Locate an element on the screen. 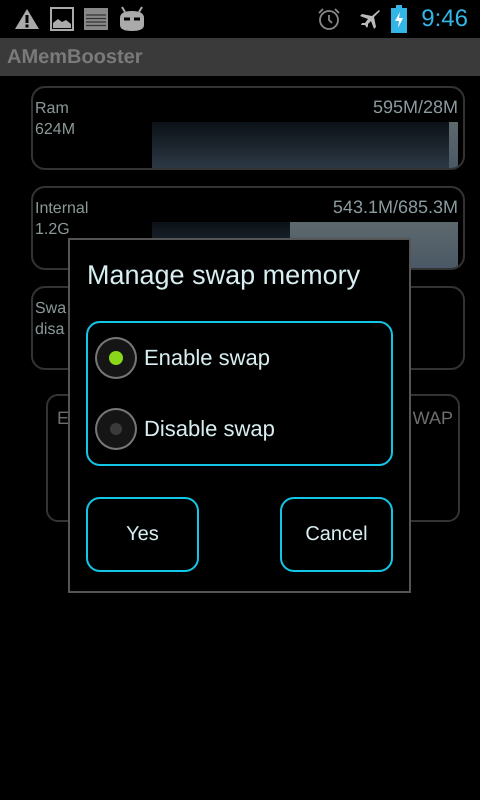 Image resolution: width=480 pixels, height=800 pixels. memory-label: Ram is located at coordinates (52, 109).